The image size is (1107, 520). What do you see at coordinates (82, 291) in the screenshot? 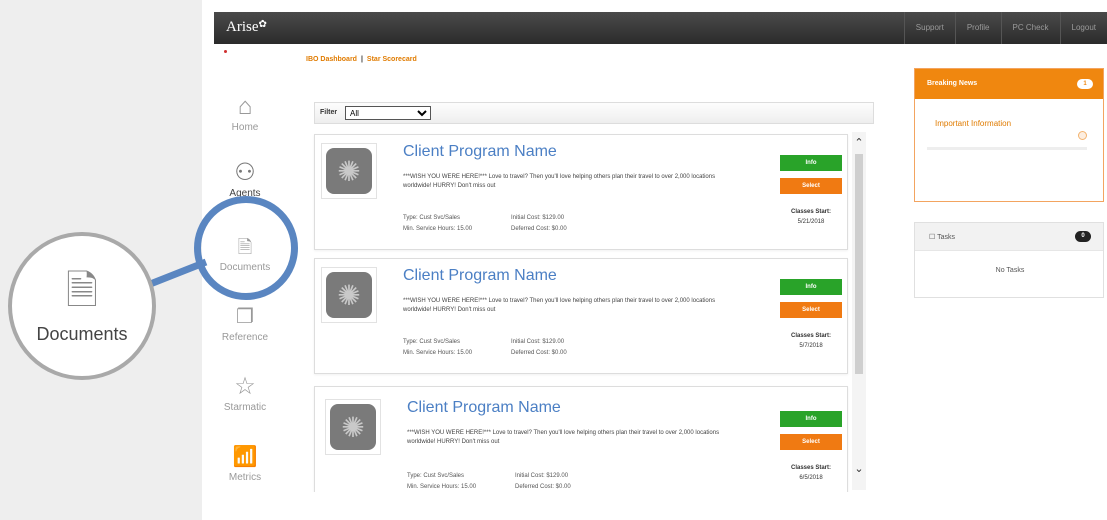
I see `document-icon: 🗎` at bounding box center [82, 291].